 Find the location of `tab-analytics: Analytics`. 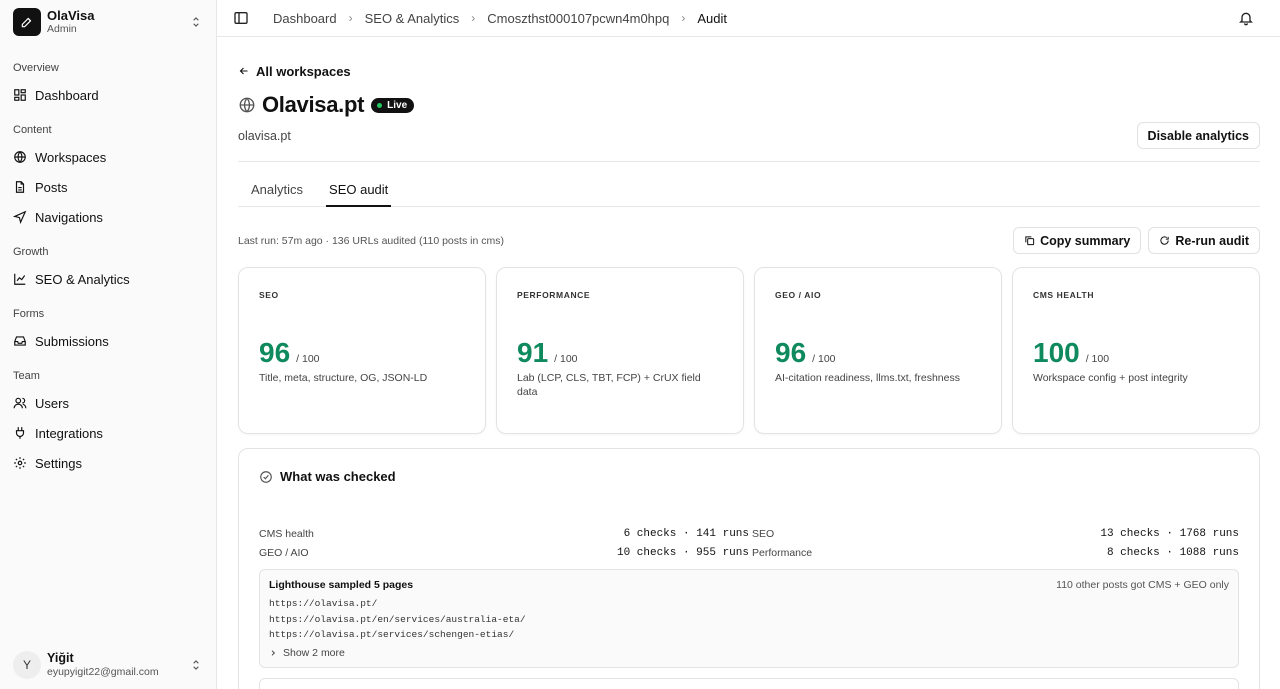

tab-analytics: Analytics is located at coordinates (277, 194).